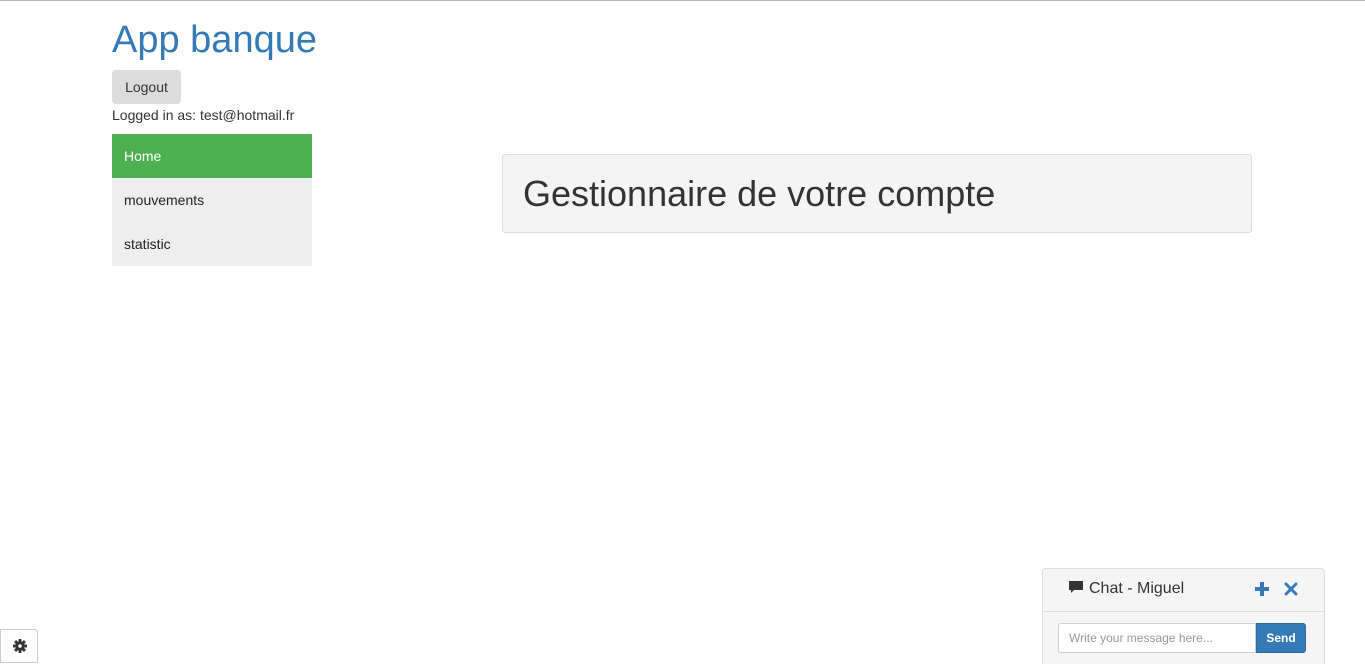 The image size is (1365, 664). I want to click on close-icon, so click(1291, 589).